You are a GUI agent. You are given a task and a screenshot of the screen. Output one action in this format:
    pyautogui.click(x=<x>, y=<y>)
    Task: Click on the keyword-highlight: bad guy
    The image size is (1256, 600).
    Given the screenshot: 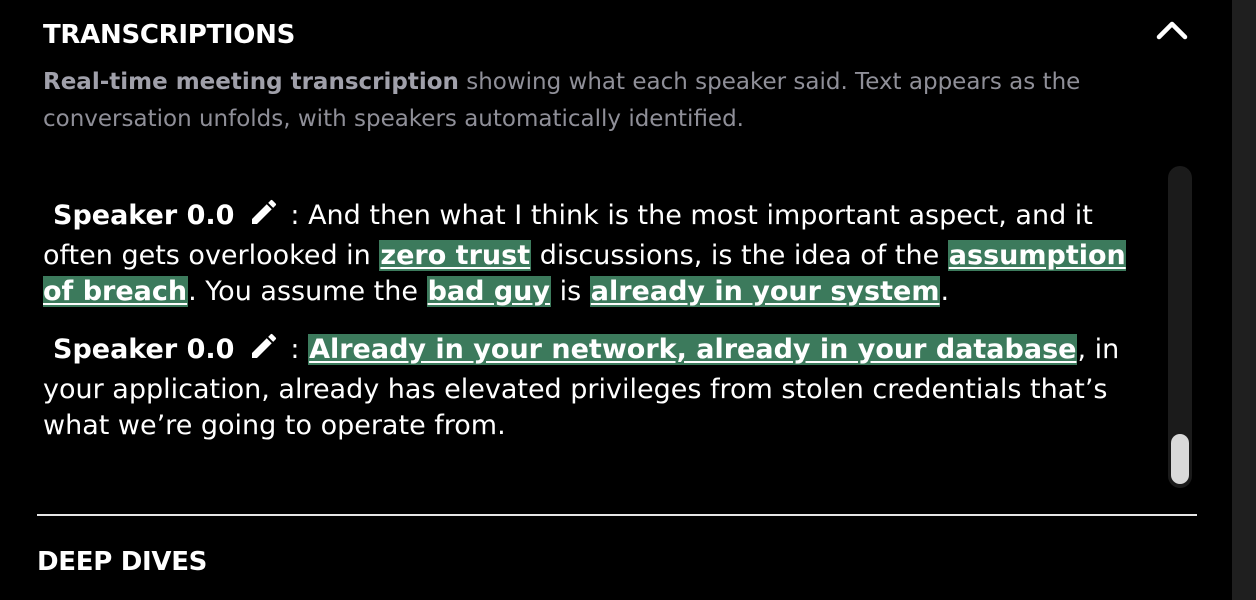 What is the action you would take?
    pyautogui.click(x=489, y=291)
    